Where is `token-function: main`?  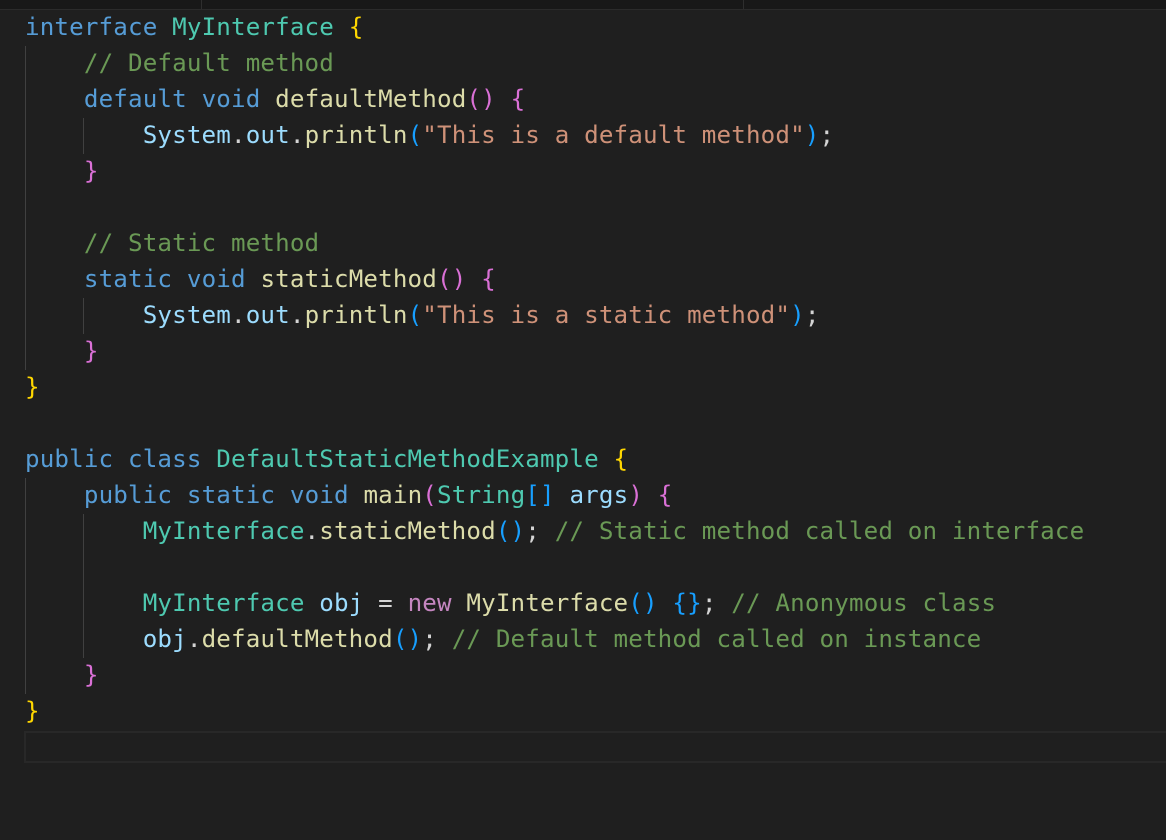
token-function: main is located at coordinates (393, 495).